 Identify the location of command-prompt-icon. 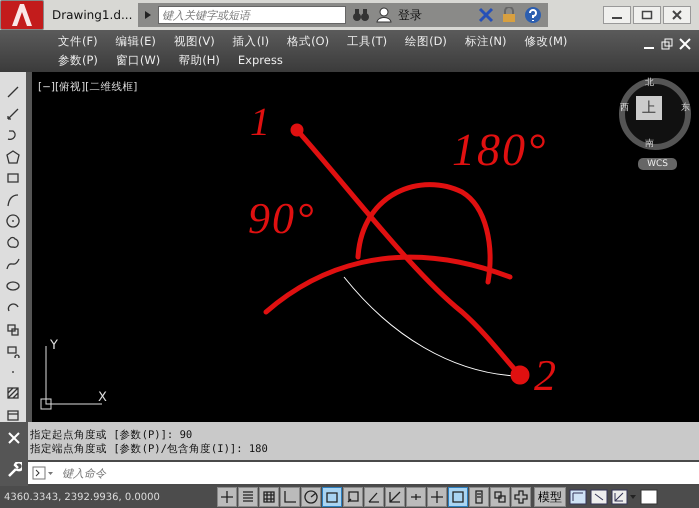
(43, 473).